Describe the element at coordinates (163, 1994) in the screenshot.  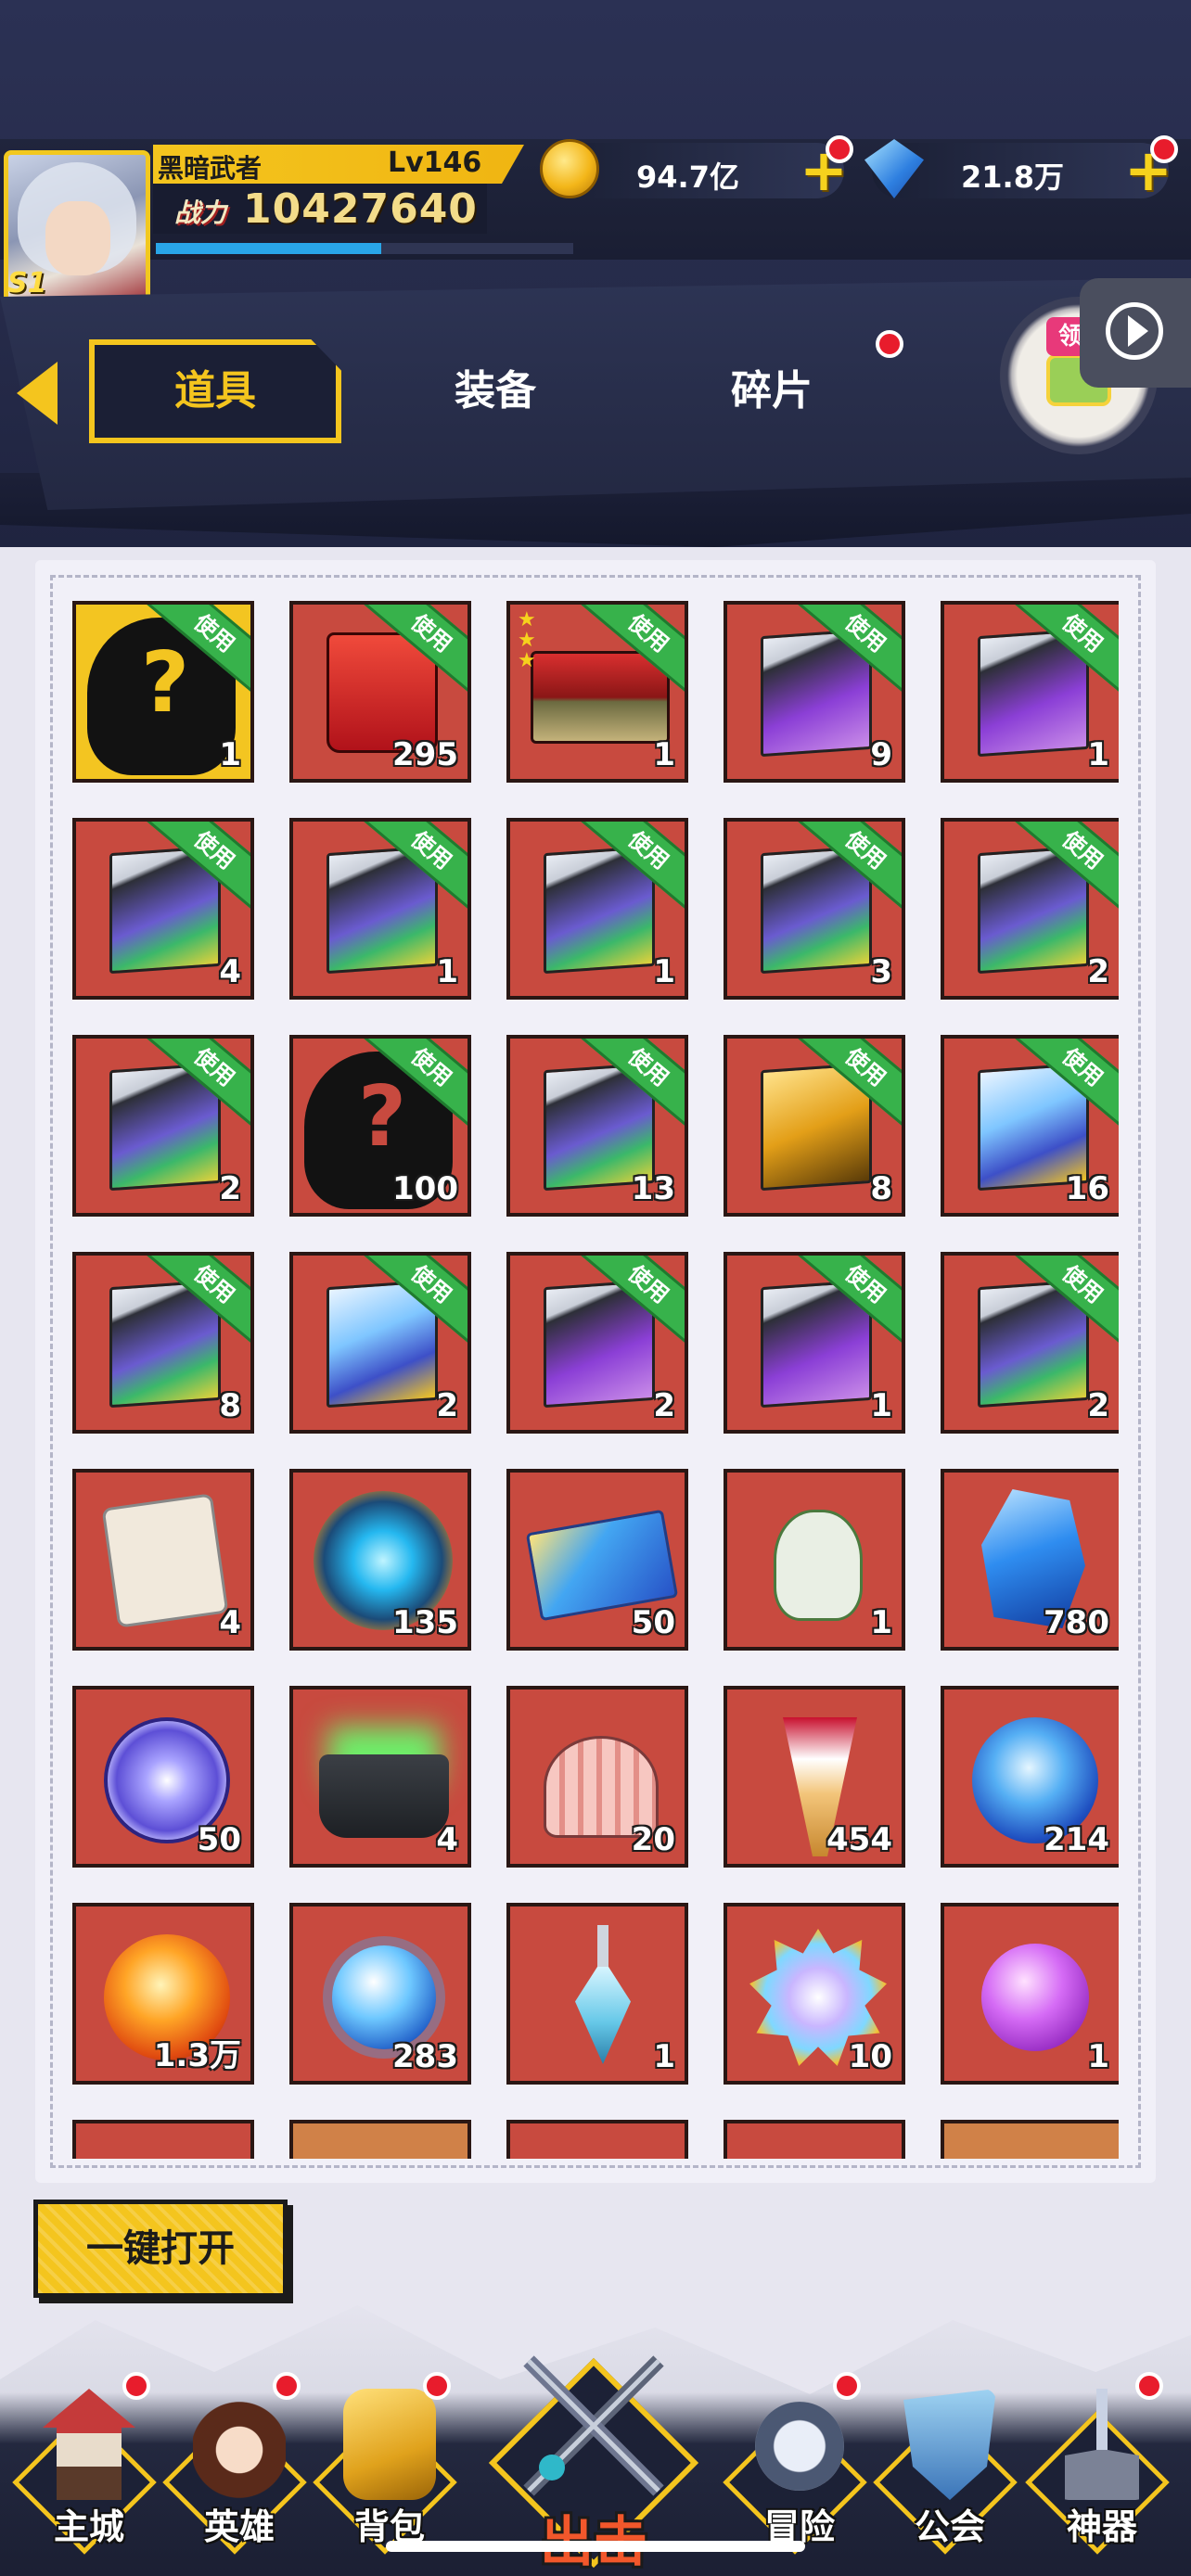
I see `inventory-item: 1.3万` at that location.